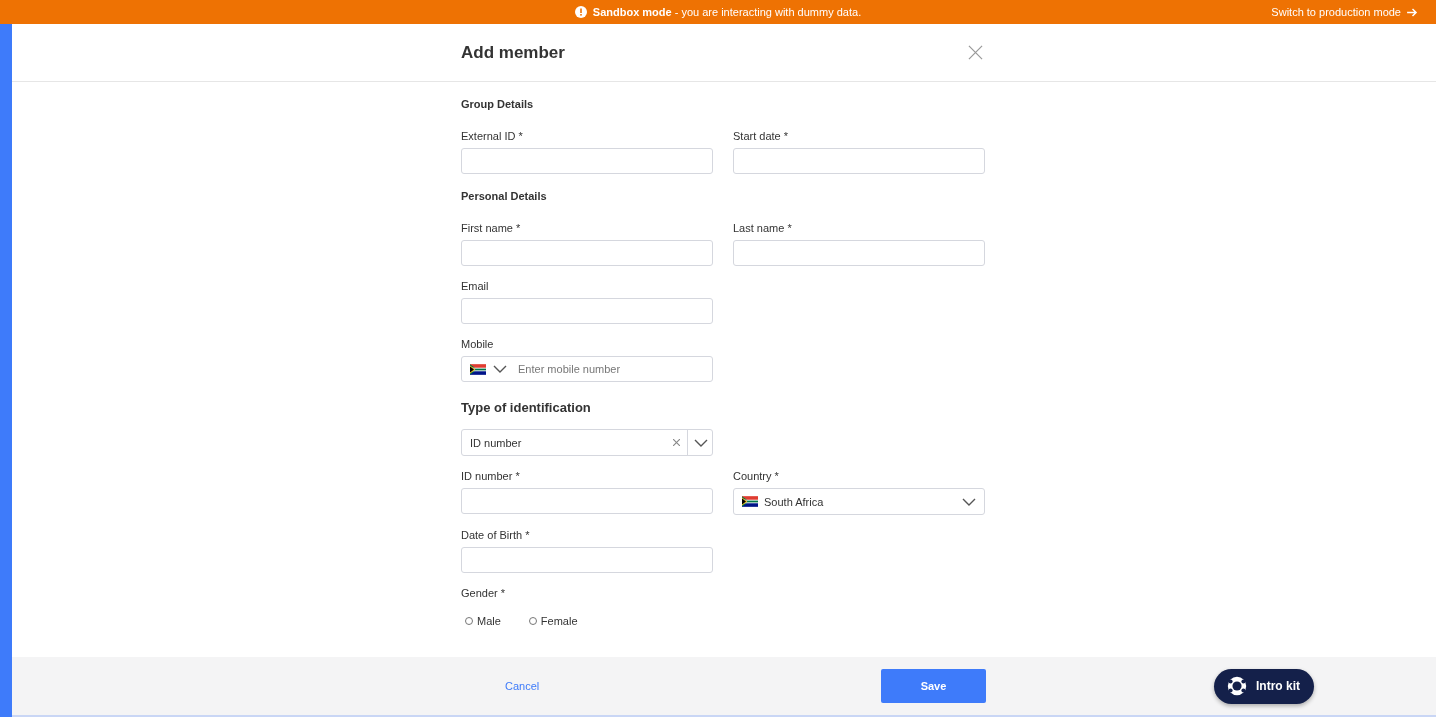 This screenshot has width=1436, height=717. What do you see at coordinates (676, 442) in the screenshot?
I see `clear-icon` at bounding box center [676, 442].